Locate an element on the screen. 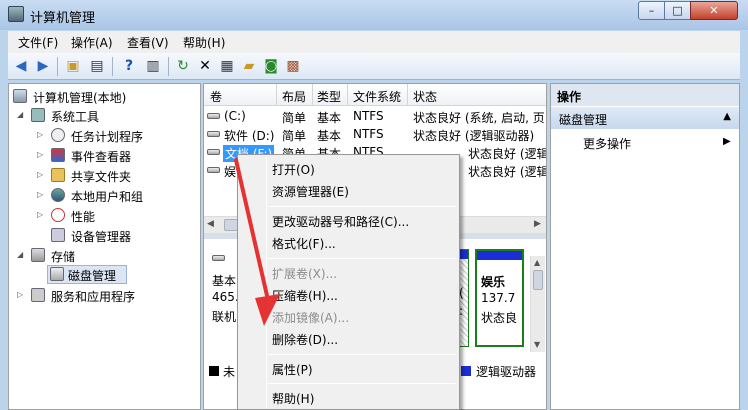 Image resolution: width=748 pixels, height=410 pixels. col-status: 状态 is located at coordinates (425, 96).